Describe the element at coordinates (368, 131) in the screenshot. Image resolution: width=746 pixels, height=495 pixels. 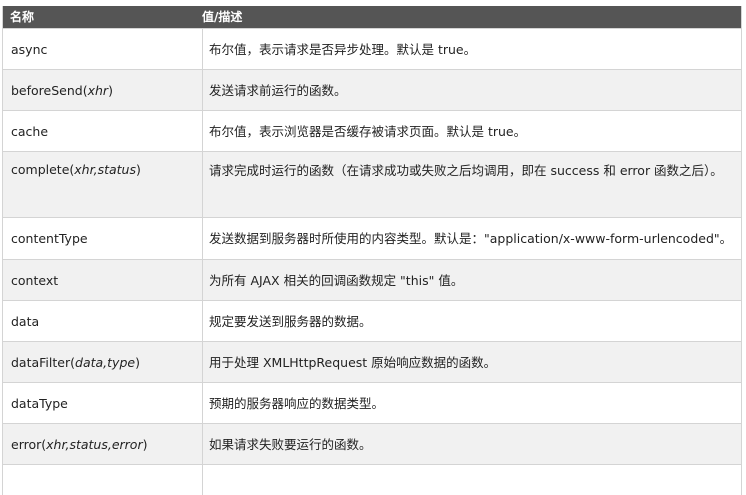
I see `row-desc: 布尔值，表示浏览器是否缓存被请求页面。默认是 true。` at that location.